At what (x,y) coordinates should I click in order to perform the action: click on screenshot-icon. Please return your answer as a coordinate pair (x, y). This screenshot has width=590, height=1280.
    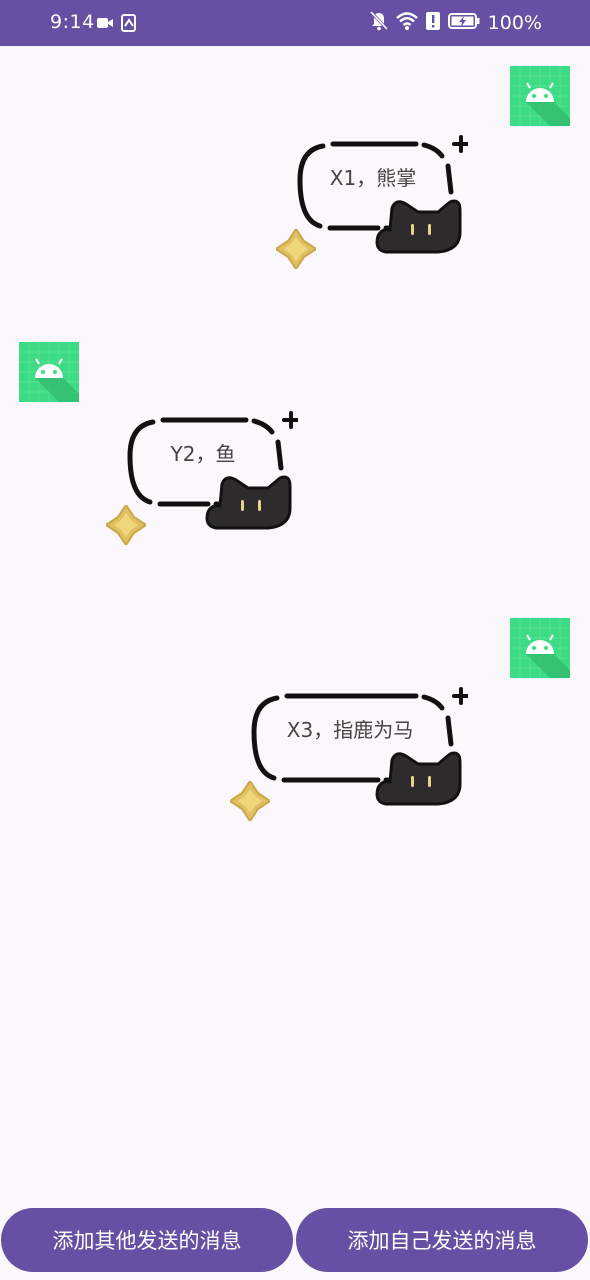
    Looking at the image, I should click on (129, 25).